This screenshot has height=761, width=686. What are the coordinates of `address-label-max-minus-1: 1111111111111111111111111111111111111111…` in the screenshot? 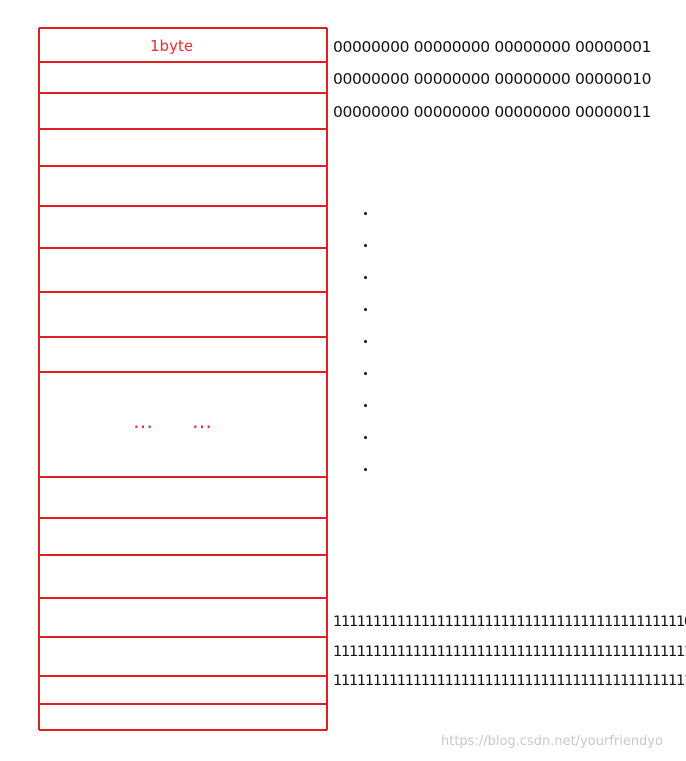 It's located at (509, 652).